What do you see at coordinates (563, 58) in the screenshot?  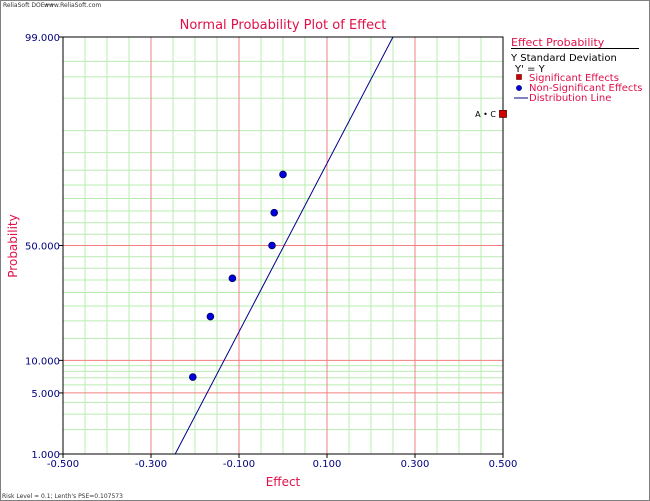 I see `legend-subtitle-y: Y Standard Deviation` at bounding box center [563, 58].